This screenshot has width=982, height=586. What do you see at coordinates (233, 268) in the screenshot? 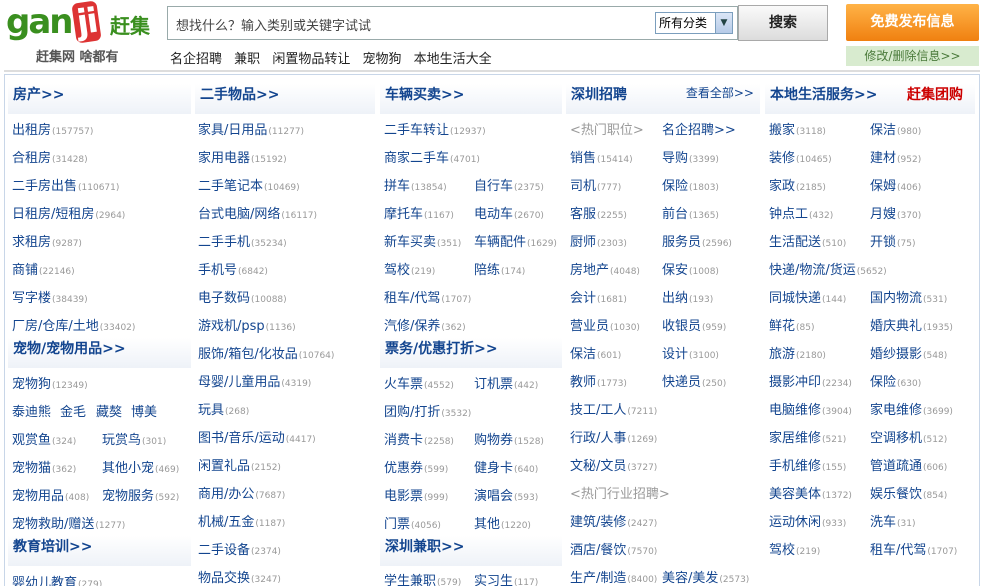
I see `category-link-ershou: 手机号(6842)` at bounding box center [233, 268].